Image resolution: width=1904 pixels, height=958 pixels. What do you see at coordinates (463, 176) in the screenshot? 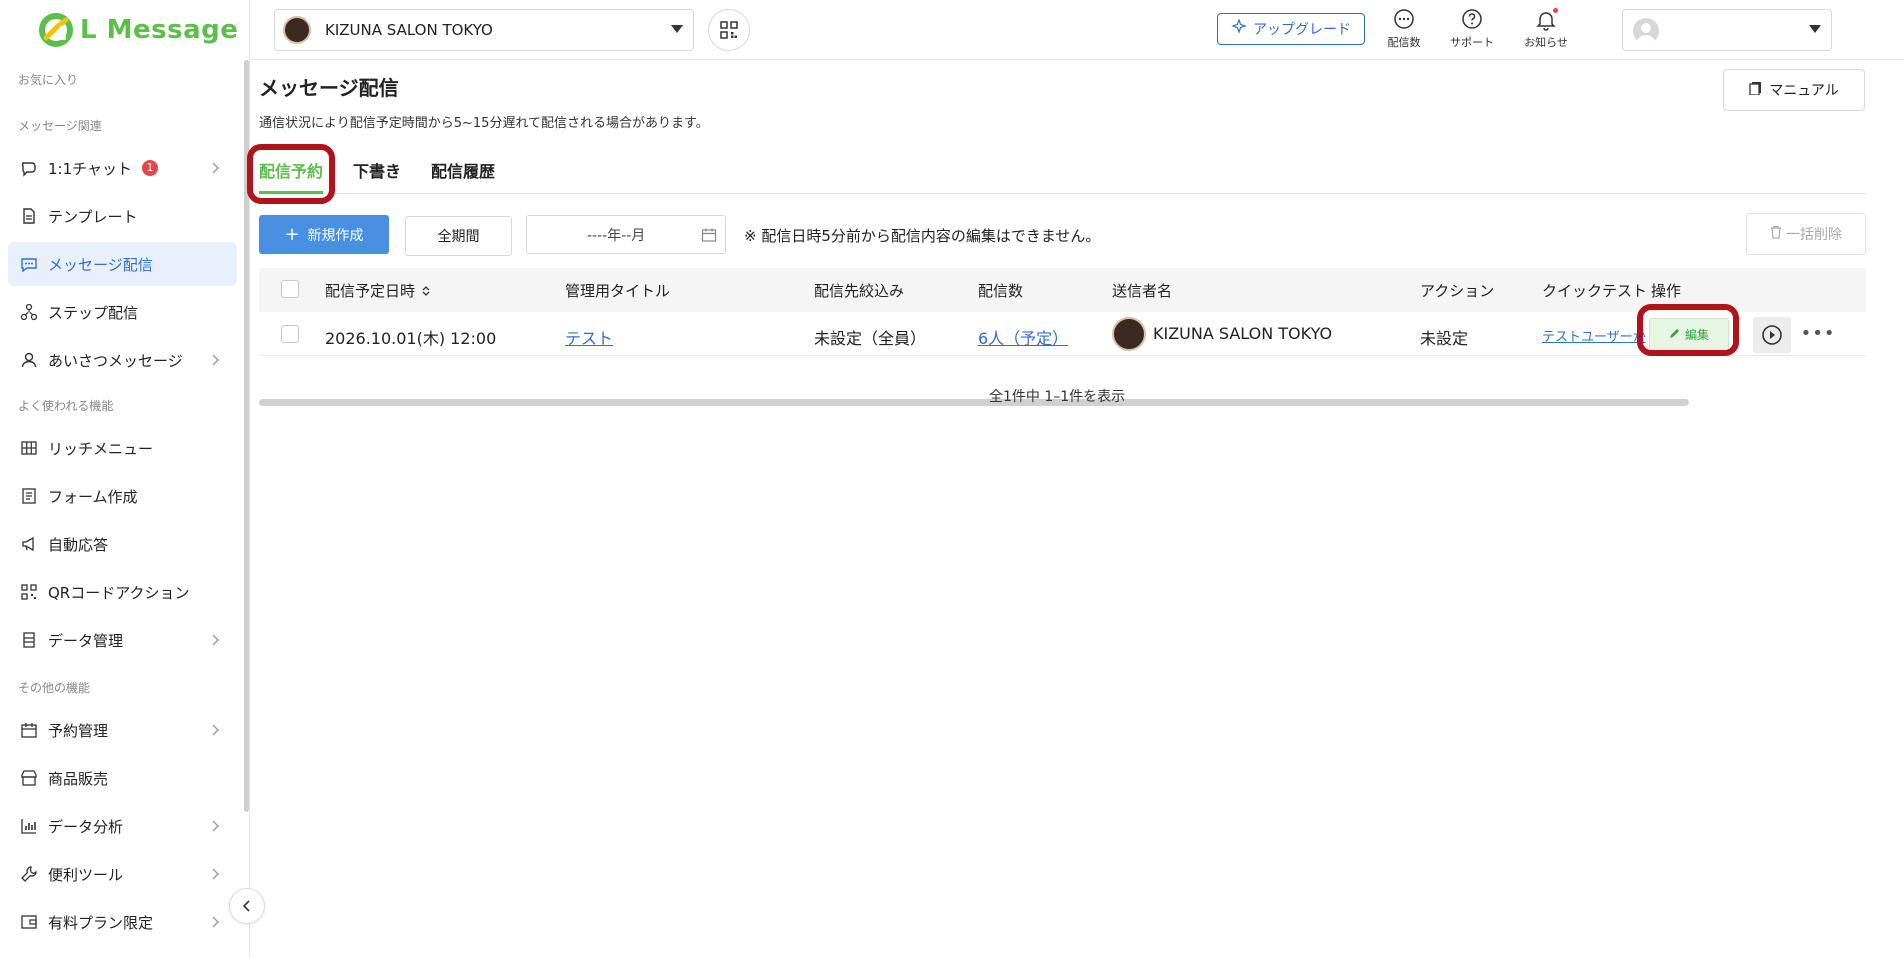
I see `tab-history: 配信履歴` at bounding box center [463, 176].